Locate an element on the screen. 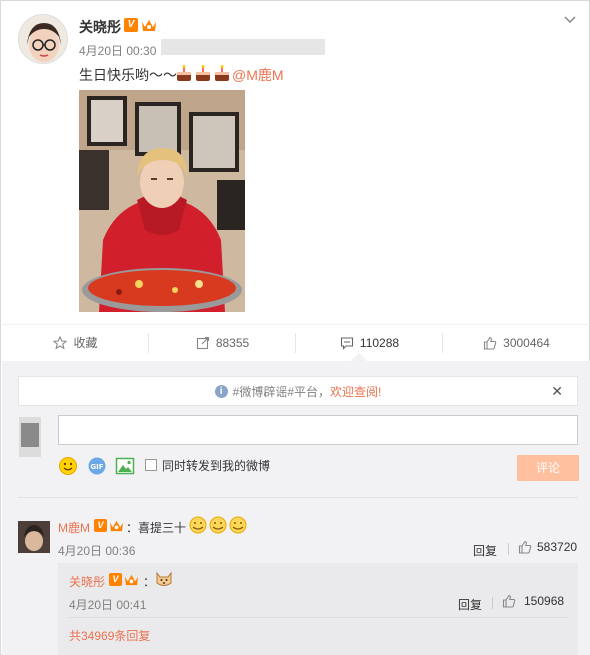 The image size is (590, 655). star-icon is located at coordinates (60, 342).